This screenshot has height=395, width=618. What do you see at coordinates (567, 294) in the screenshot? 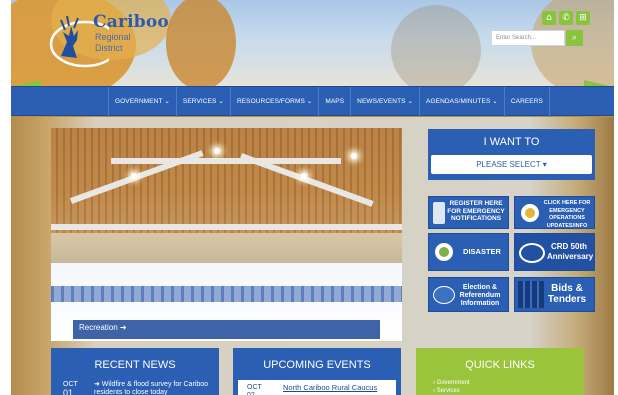
I see `tile-label: Bids & Tenders` at bounding box center [567, 294].